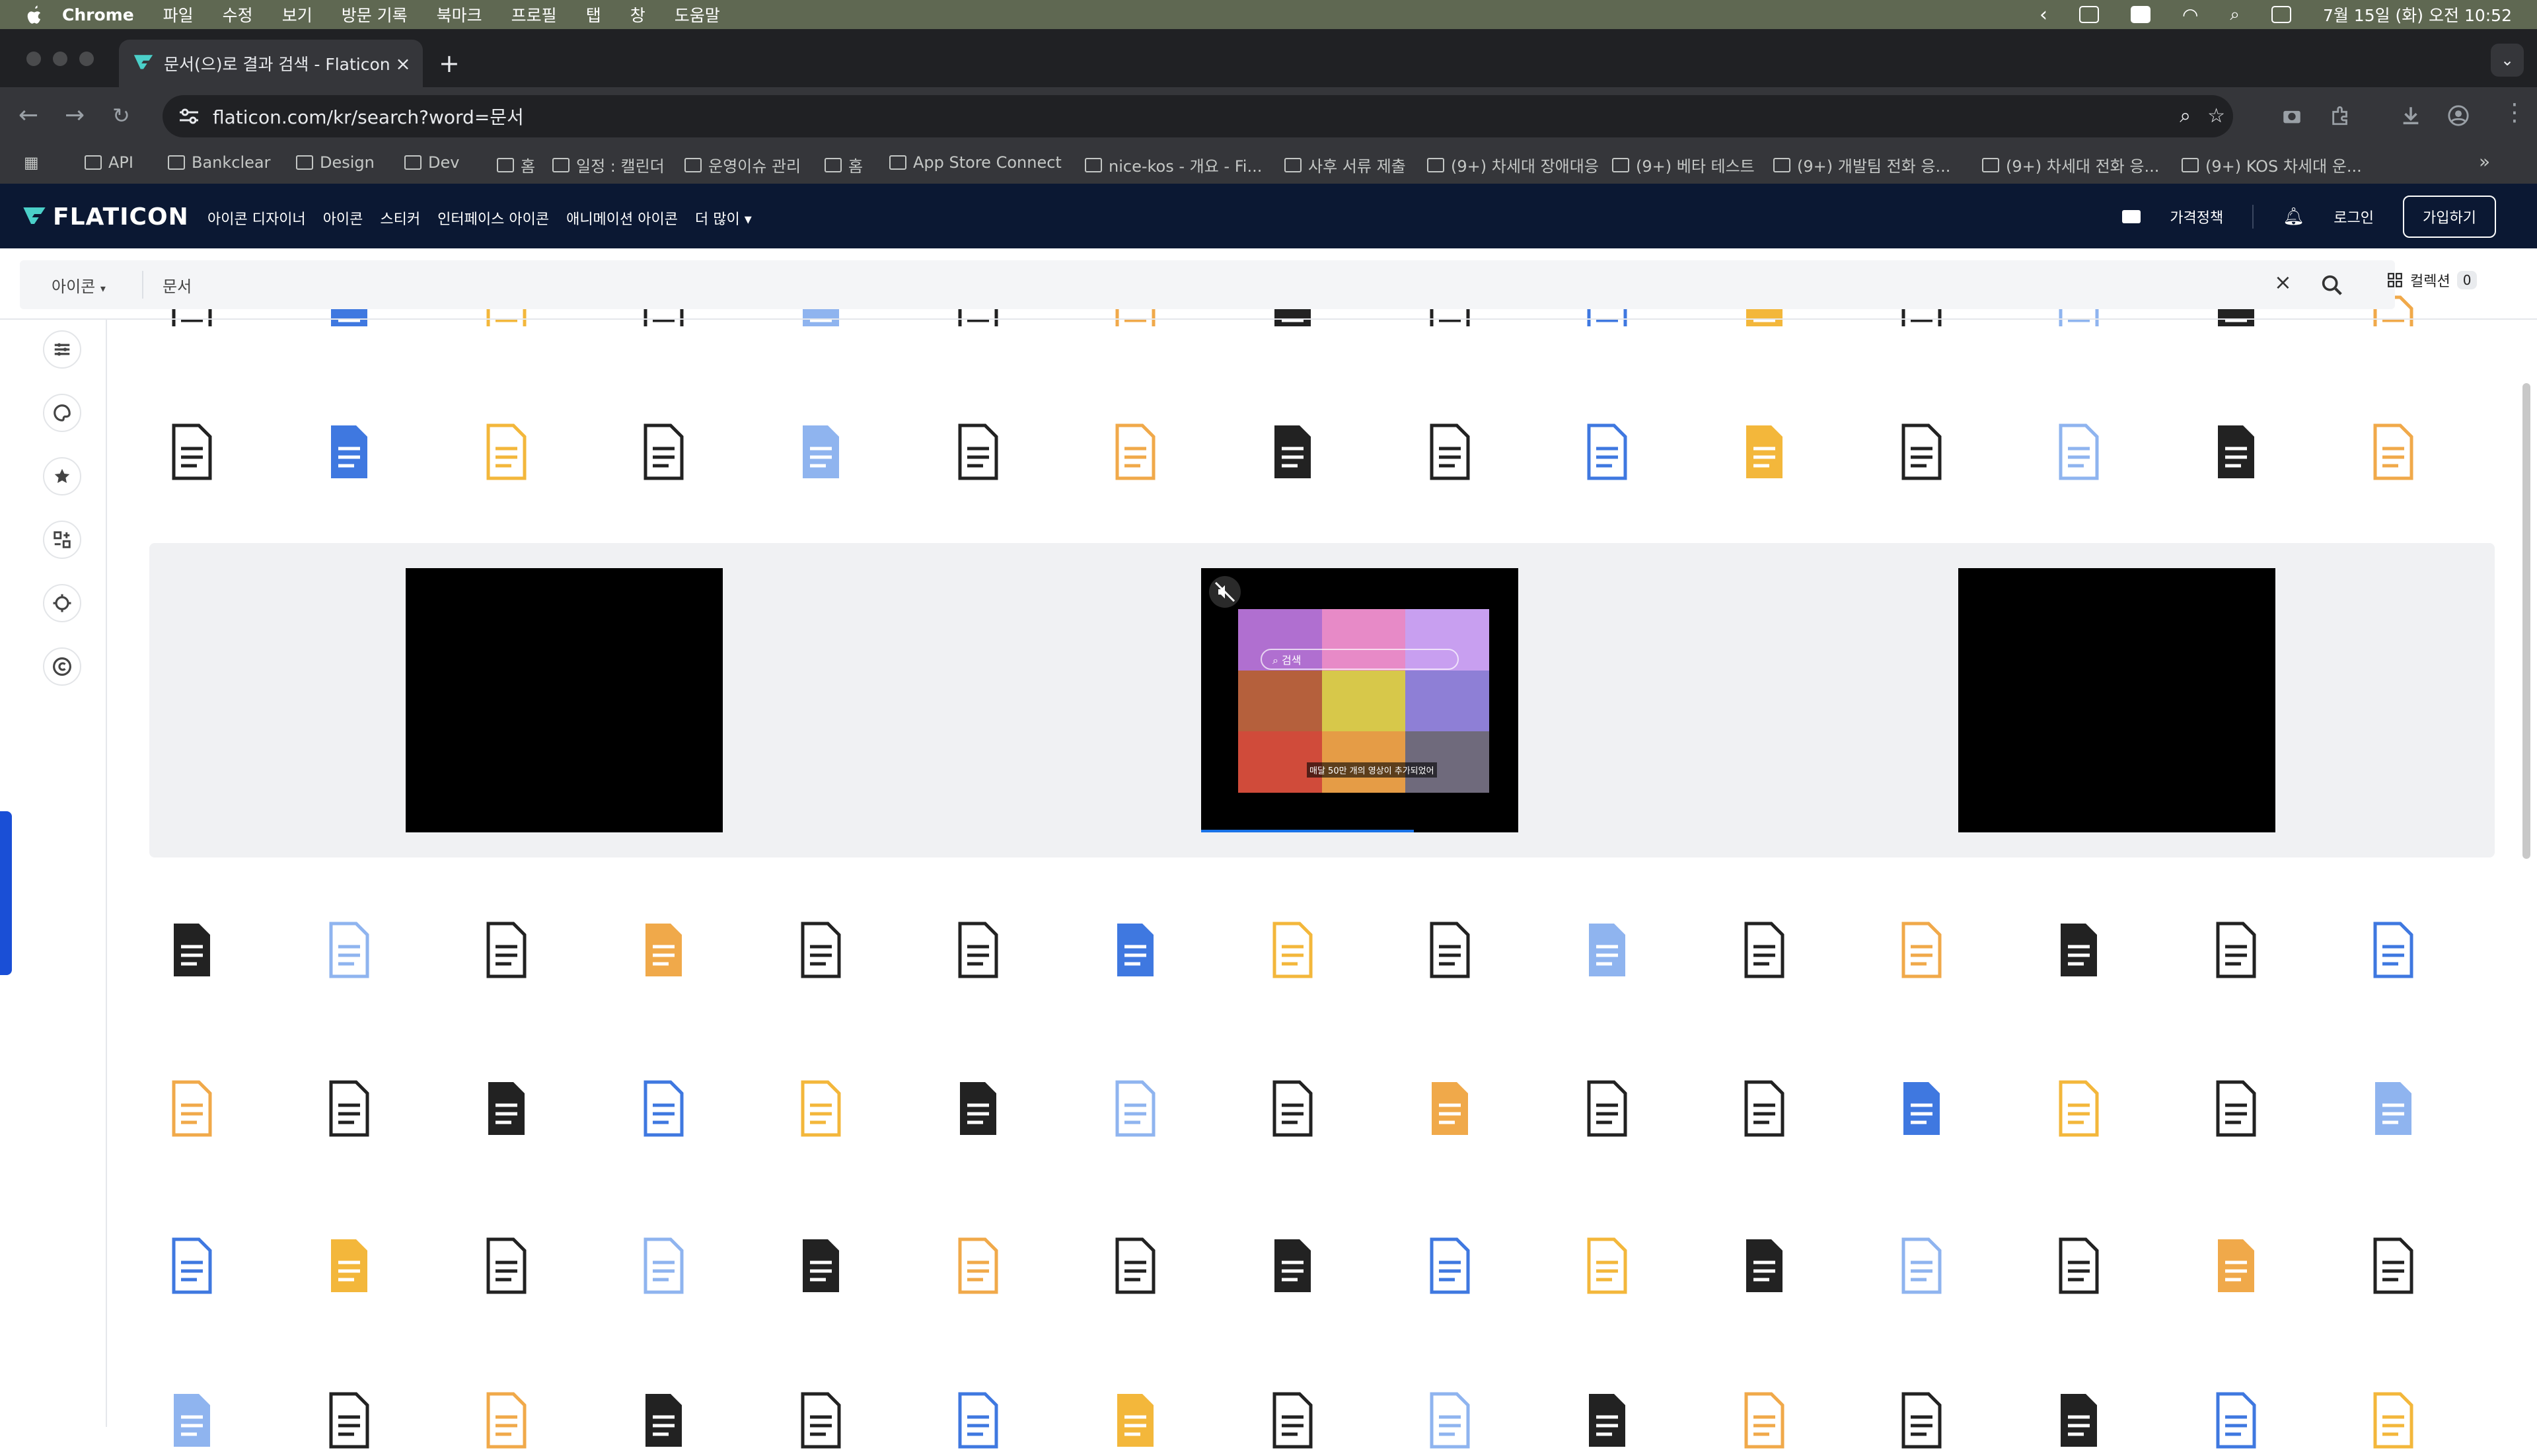  What do you see at coordinates (62, 603) in the screenshot?
I see `animation-filter-button` at bounding box center [62, 603].